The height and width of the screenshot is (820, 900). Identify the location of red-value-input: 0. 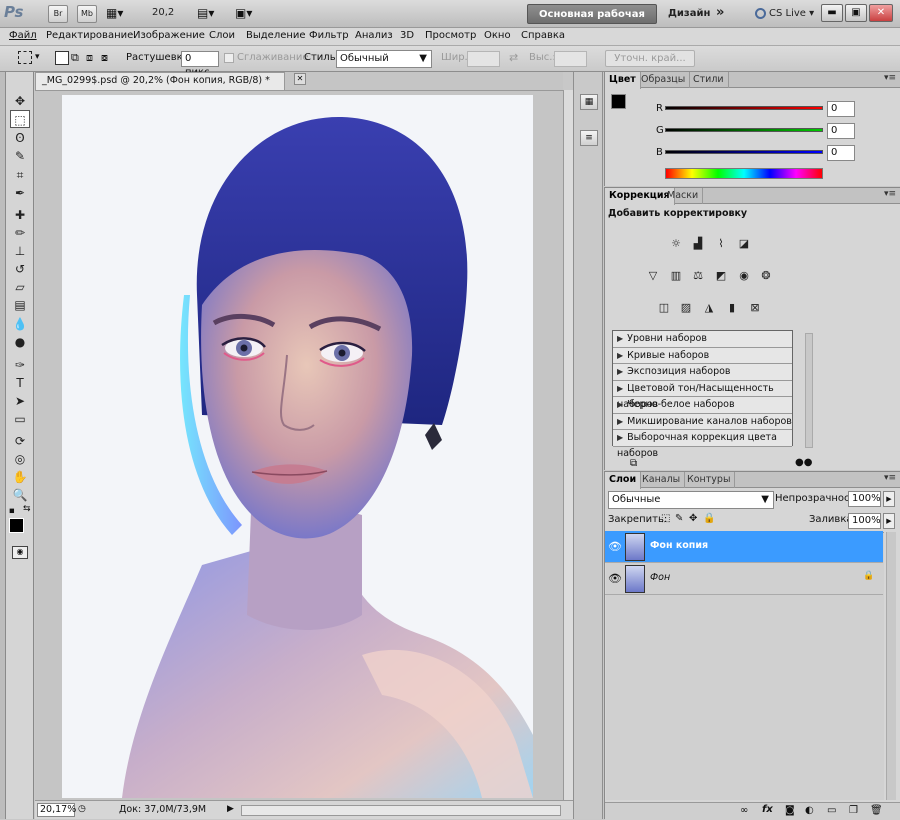
(841, 109).